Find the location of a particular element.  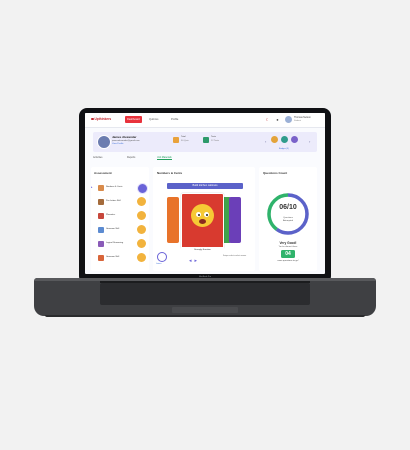

chevron-left-icon: ‹ is located at coordinates (265, 141).